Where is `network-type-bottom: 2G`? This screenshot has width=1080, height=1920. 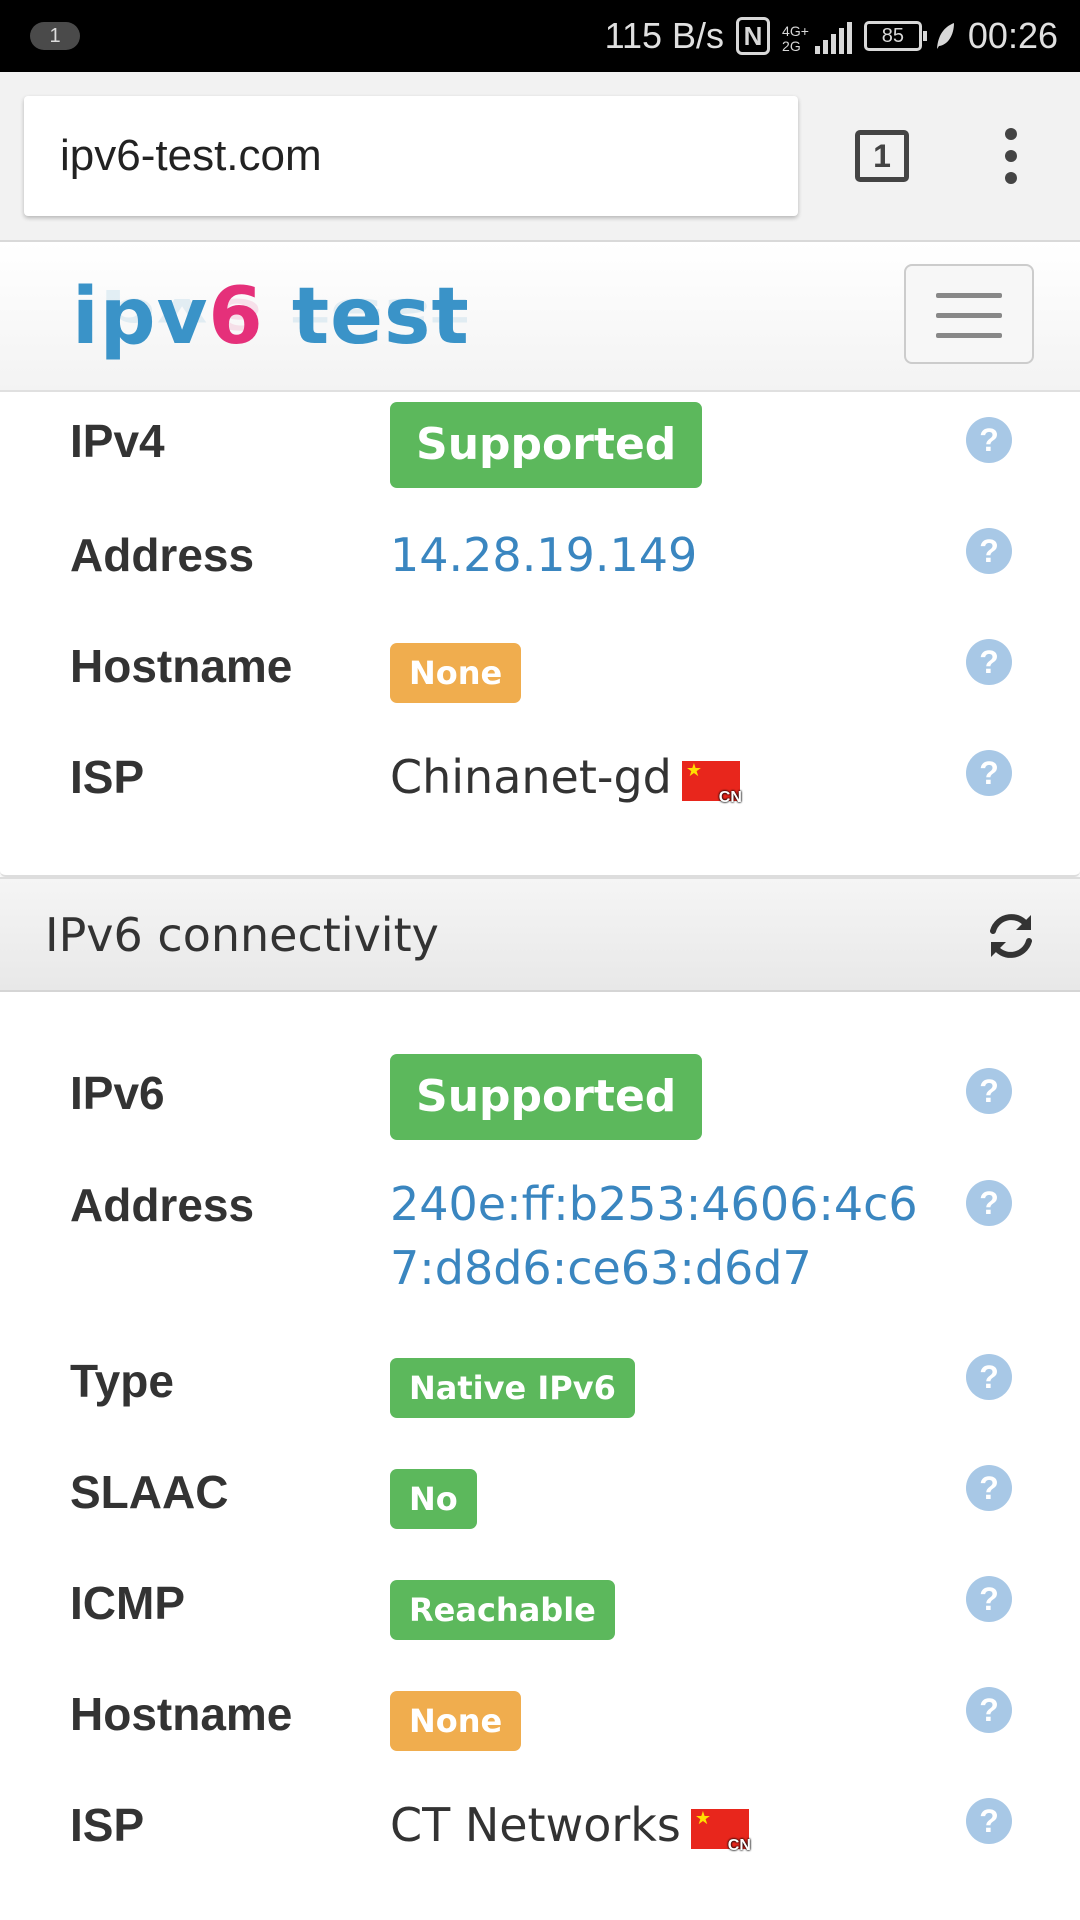
network-type-bottom: 2G is located at coordinates (791, 46).